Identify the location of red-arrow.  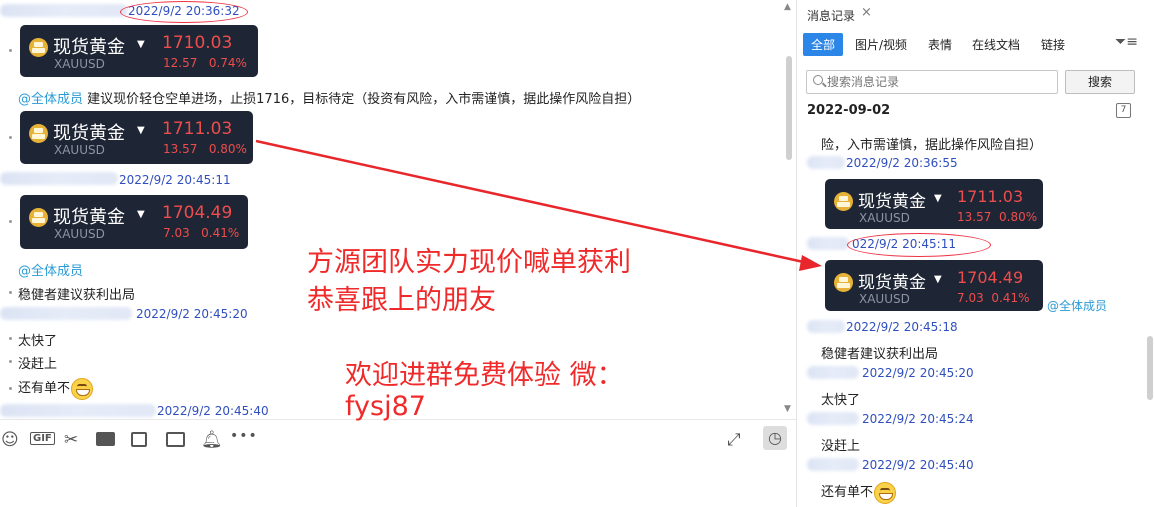
(538, 205).